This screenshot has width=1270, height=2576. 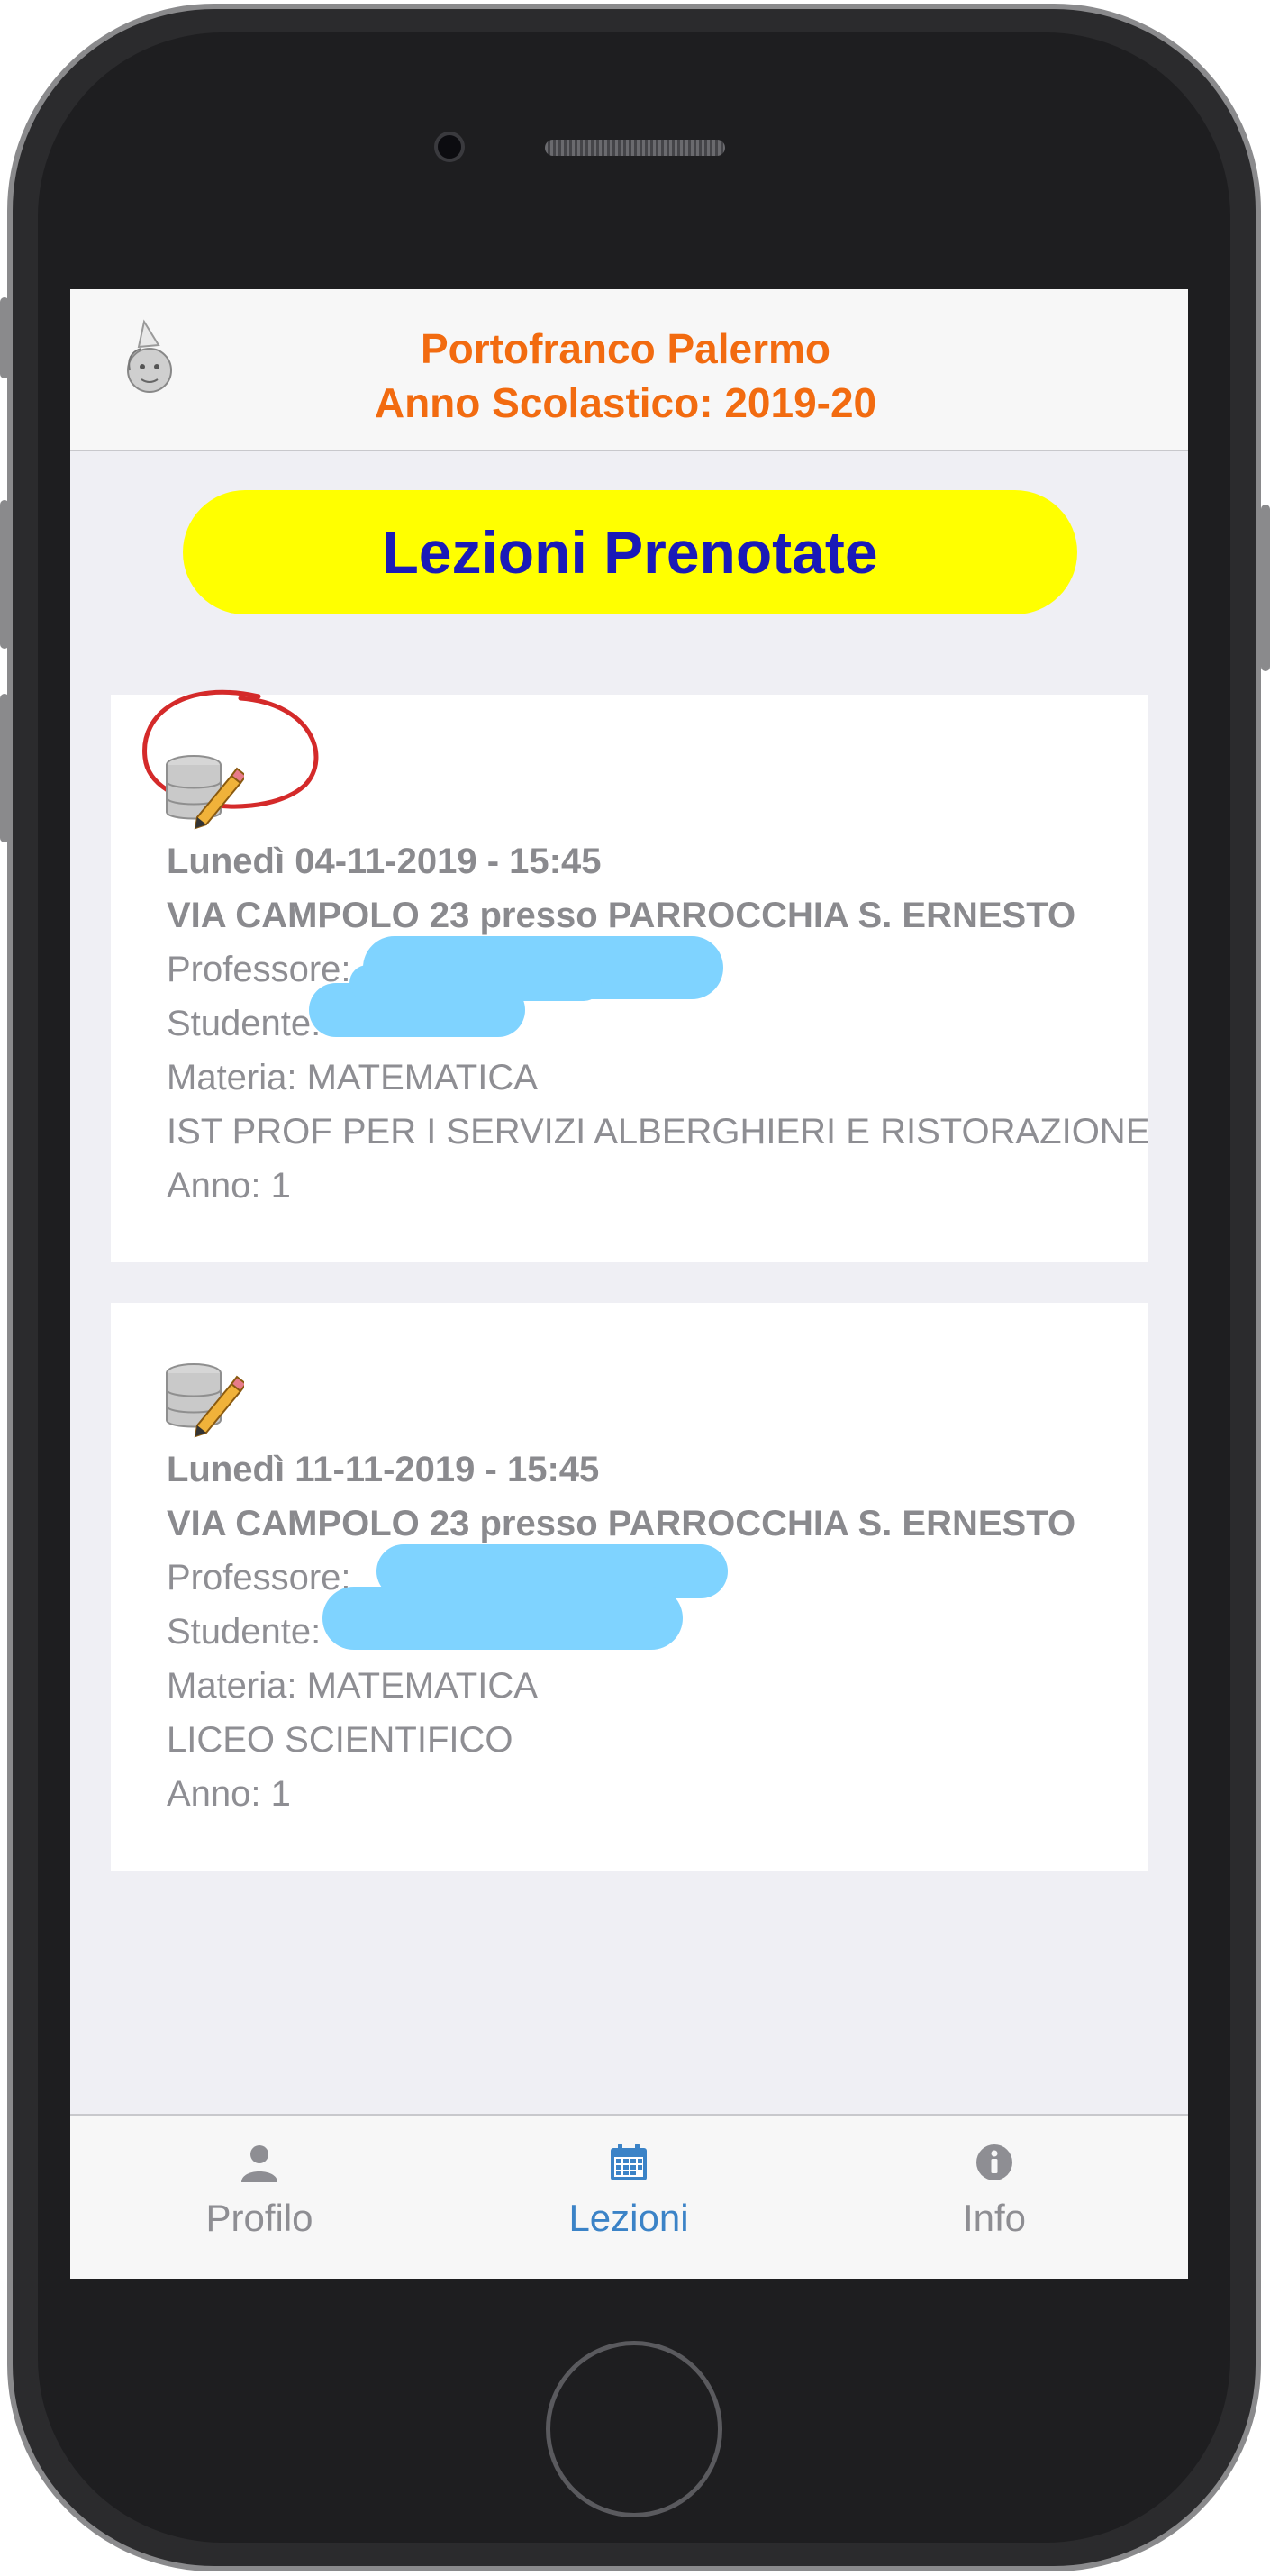 I want to click on front-camera, so click(x=449, y=147).